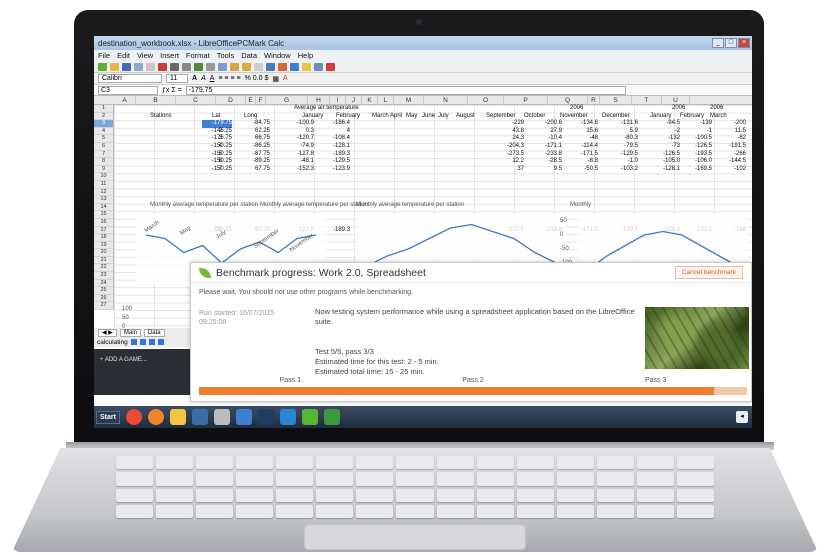  What do you see at coordinates (103, 261) in the screenshot?
I see `row-header-21: 21` at bounding box center [103, 261].